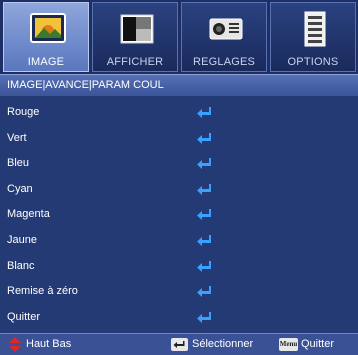  I want to click on menu-item-label: Rouge, so click(23, 112).